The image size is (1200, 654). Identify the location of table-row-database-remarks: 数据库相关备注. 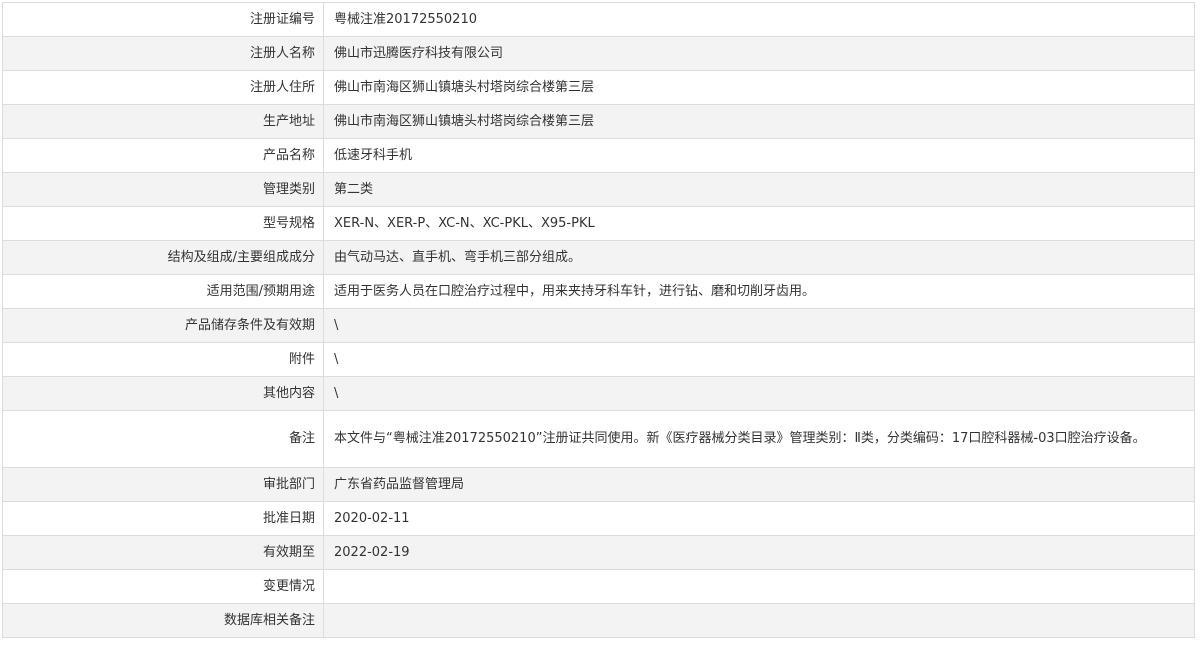
(598, 620).